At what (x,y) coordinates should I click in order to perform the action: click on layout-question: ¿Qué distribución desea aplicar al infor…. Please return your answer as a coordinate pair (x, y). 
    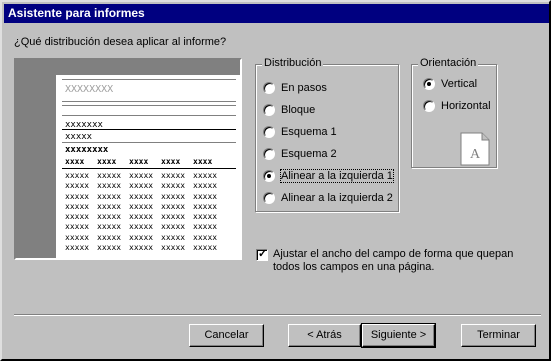
    Looking at the image, I should click on (120, 42).